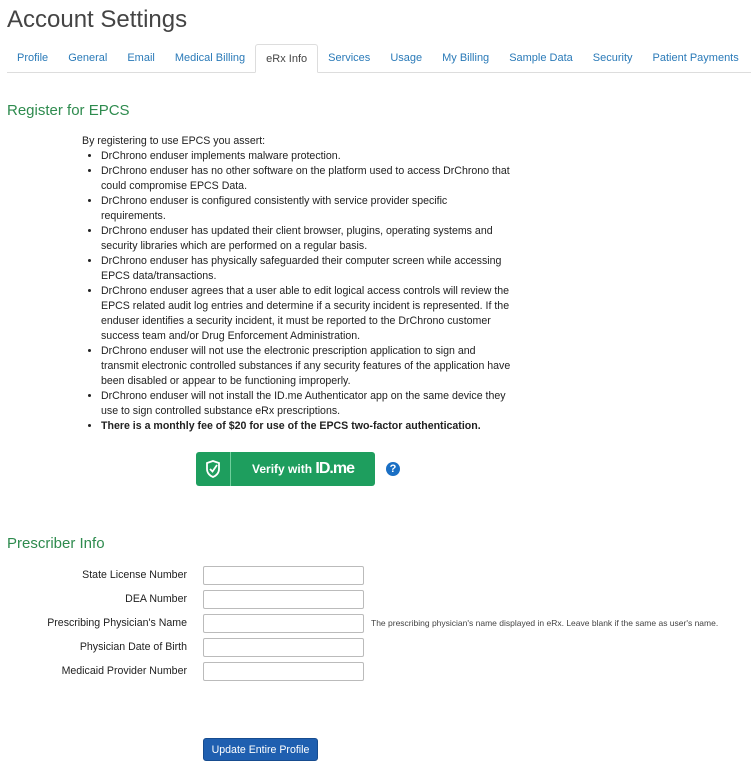  What do you see at coordinates (283, 647) in the screenshot?
I see `physician-date-of-birthinput` at bounding box center [283, 647].